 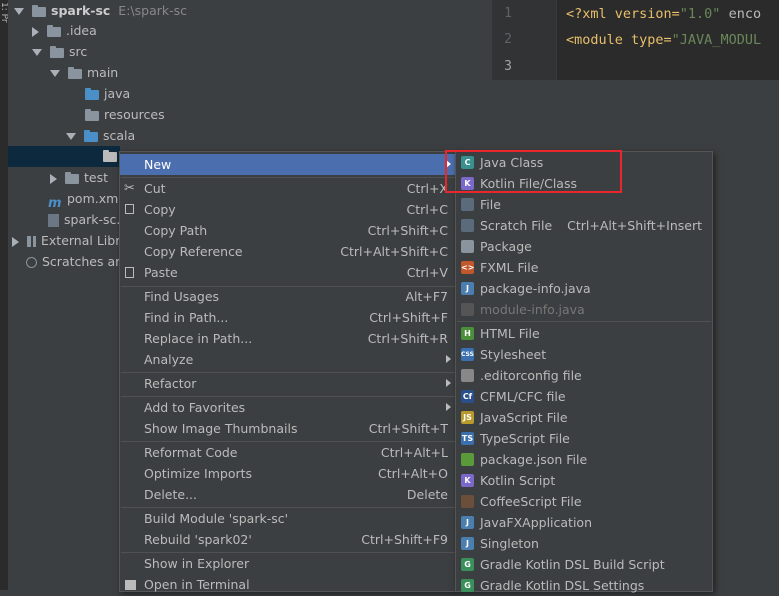 What do you see at coordinates (78, 51) in the screenshot?
I see `tree-item-label: src` at bounding box center [78, 51].